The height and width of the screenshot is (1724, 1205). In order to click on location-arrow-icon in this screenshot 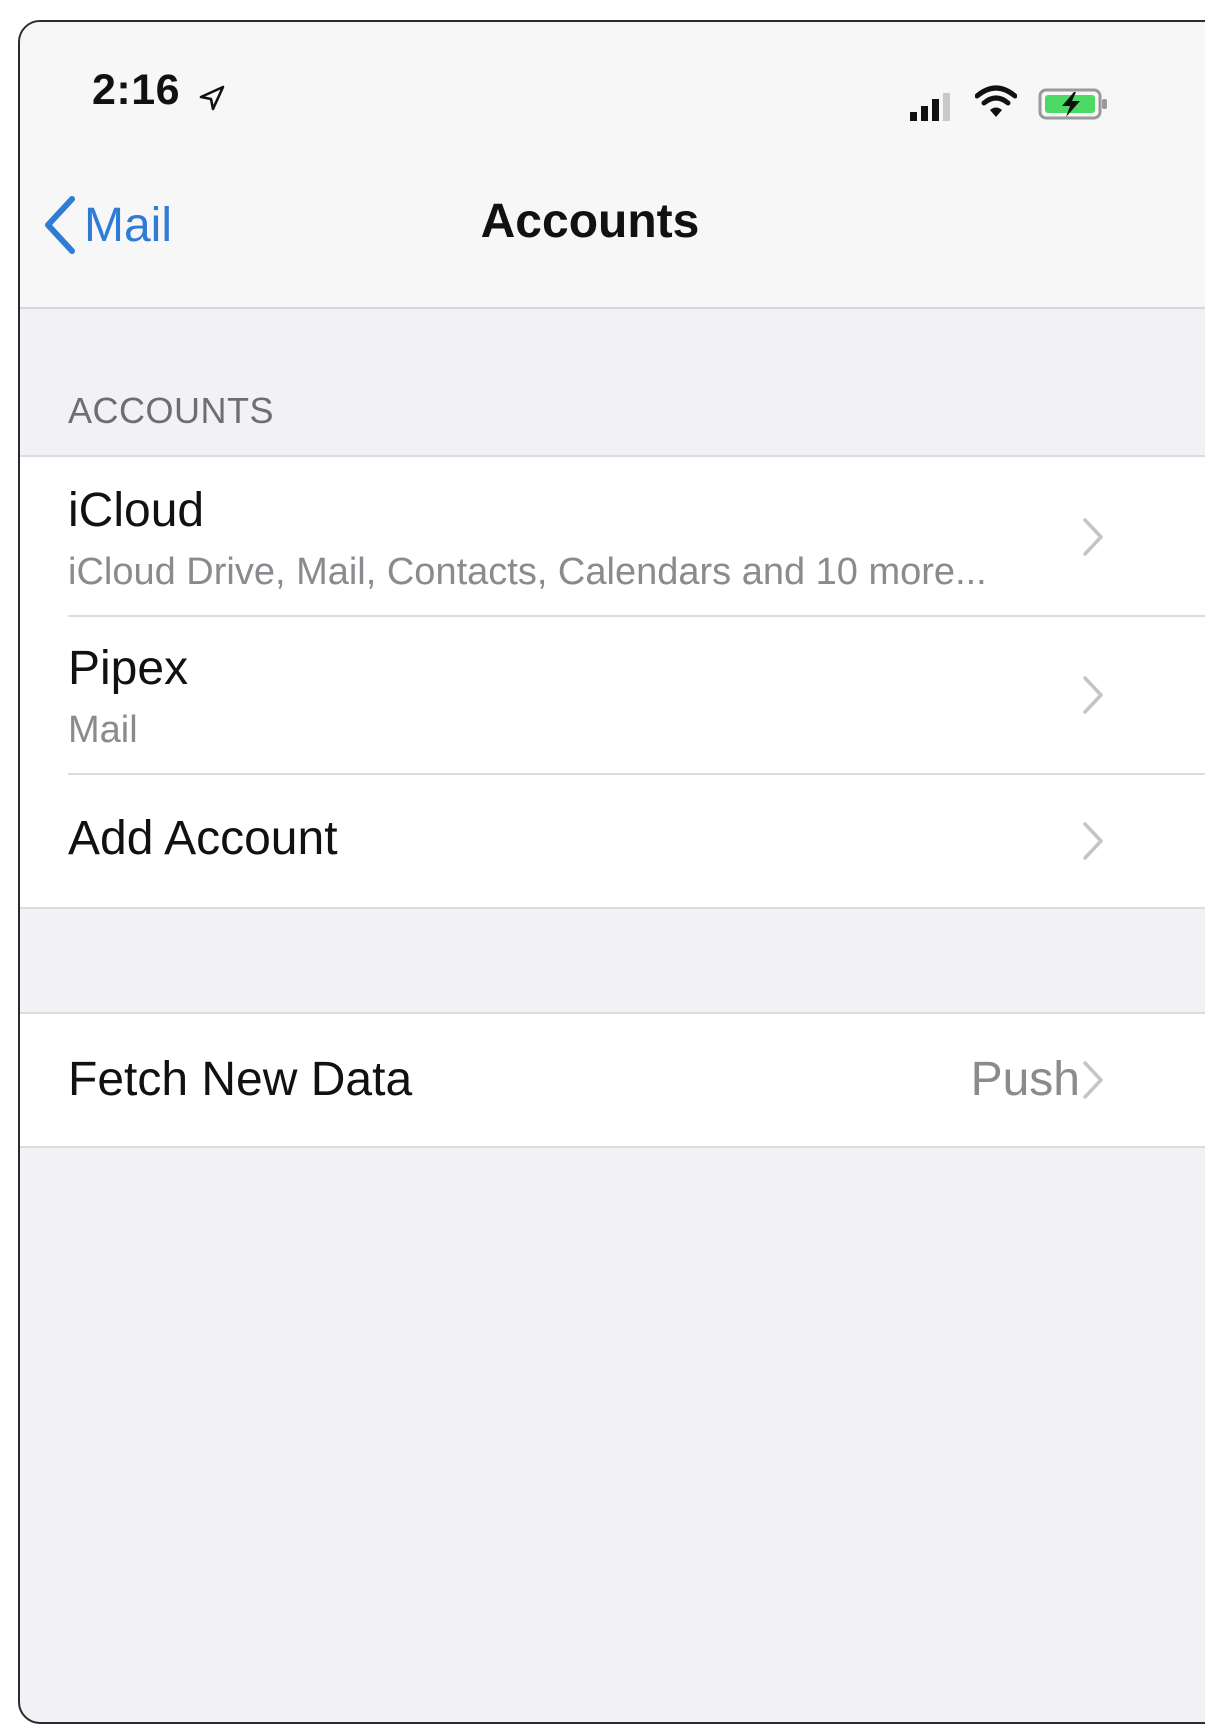, I will do `click(212, 98)`.